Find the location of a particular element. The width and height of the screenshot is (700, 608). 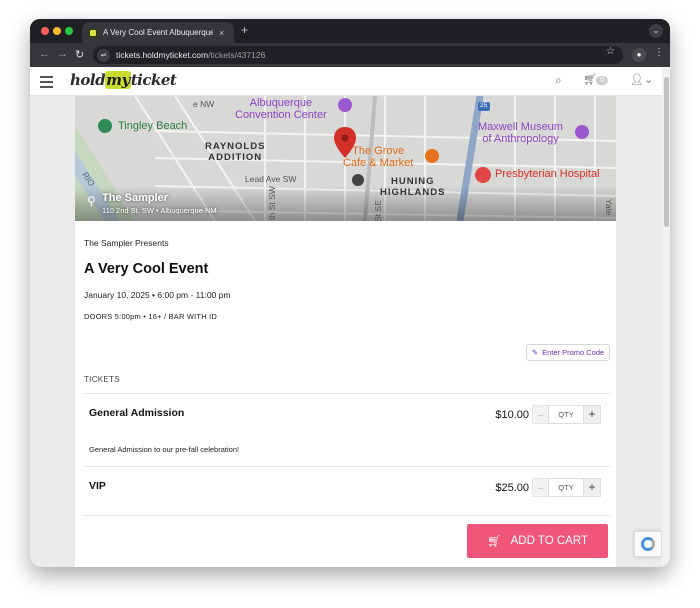

map-label-st-sw: th St SW is located at coordinates (271, 203).